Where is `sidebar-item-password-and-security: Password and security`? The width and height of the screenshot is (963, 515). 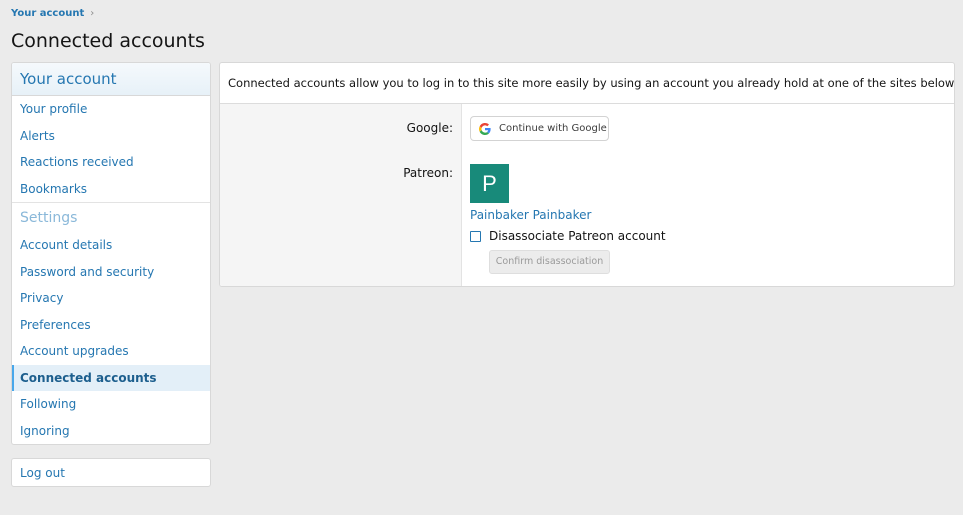 sidebar-item-password-and-security: Password and security is located at coordinates (111, 272).